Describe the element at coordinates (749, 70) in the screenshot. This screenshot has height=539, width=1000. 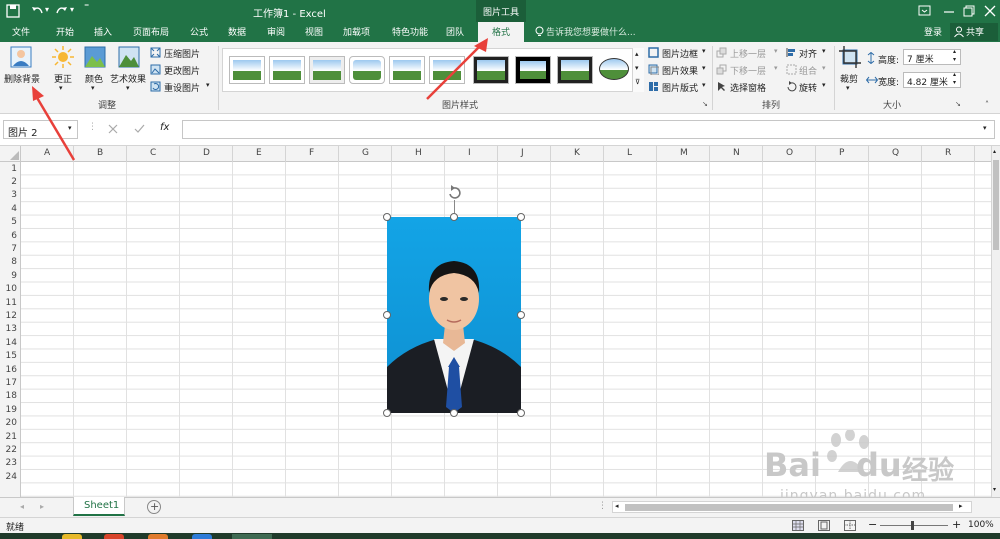
I see `send-backward-button: 下移一层 ▾` at that location.